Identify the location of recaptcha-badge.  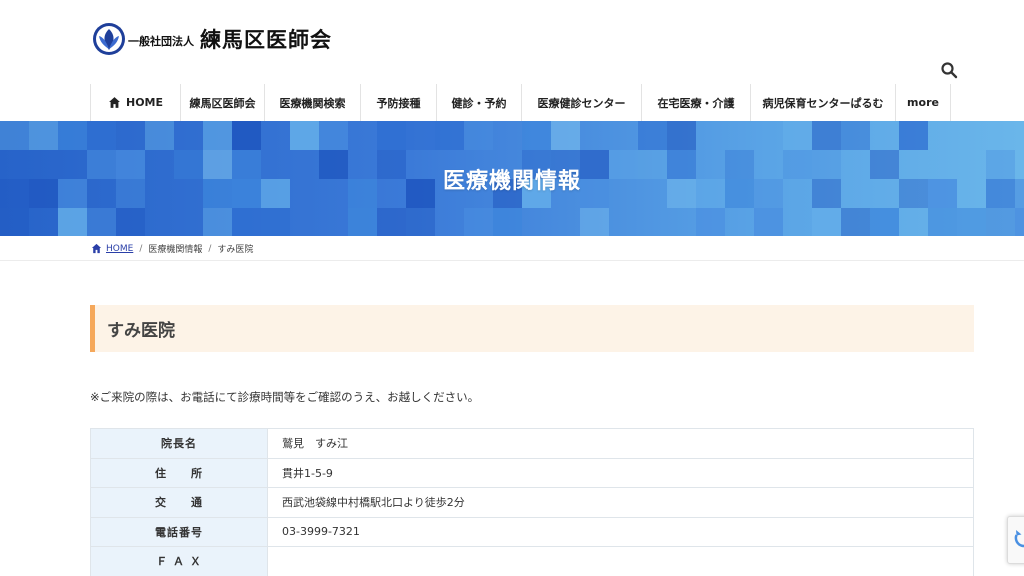
(1015, 540).